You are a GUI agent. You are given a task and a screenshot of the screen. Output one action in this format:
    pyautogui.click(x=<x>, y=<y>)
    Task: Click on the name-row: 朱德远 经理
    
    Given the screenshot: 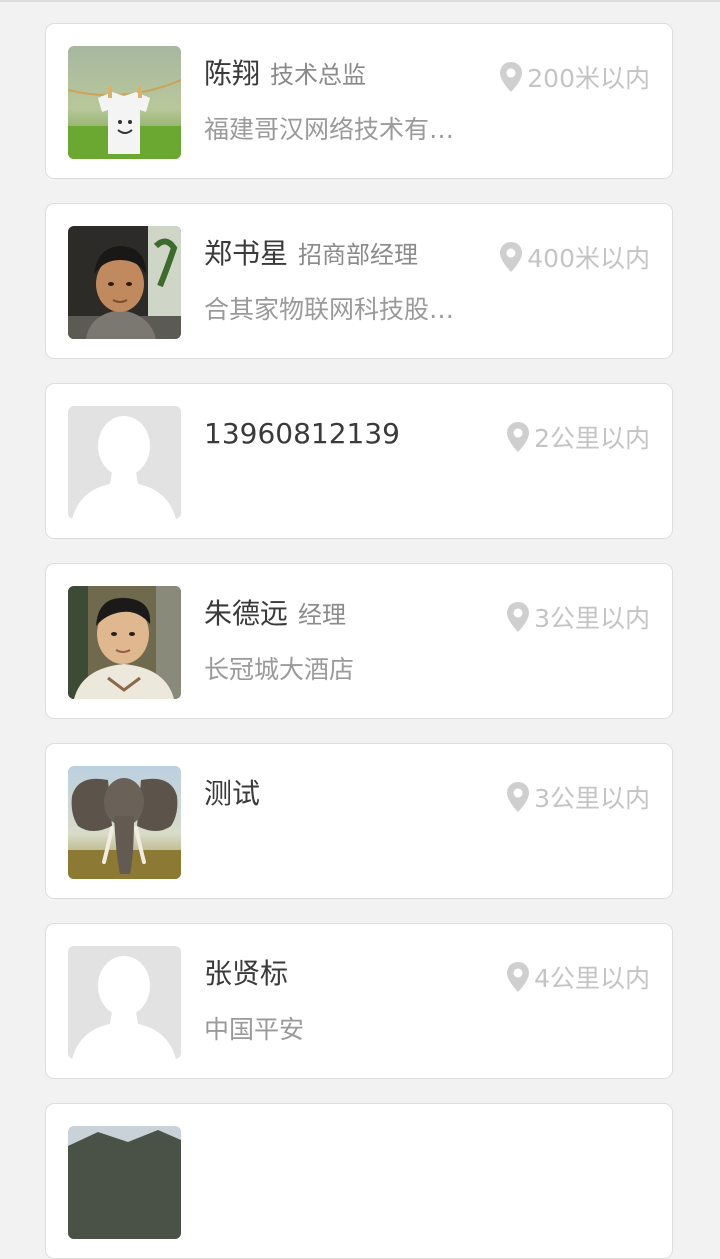 What is the action you would take?
    pyautogui.click(x=349, y=614)
    